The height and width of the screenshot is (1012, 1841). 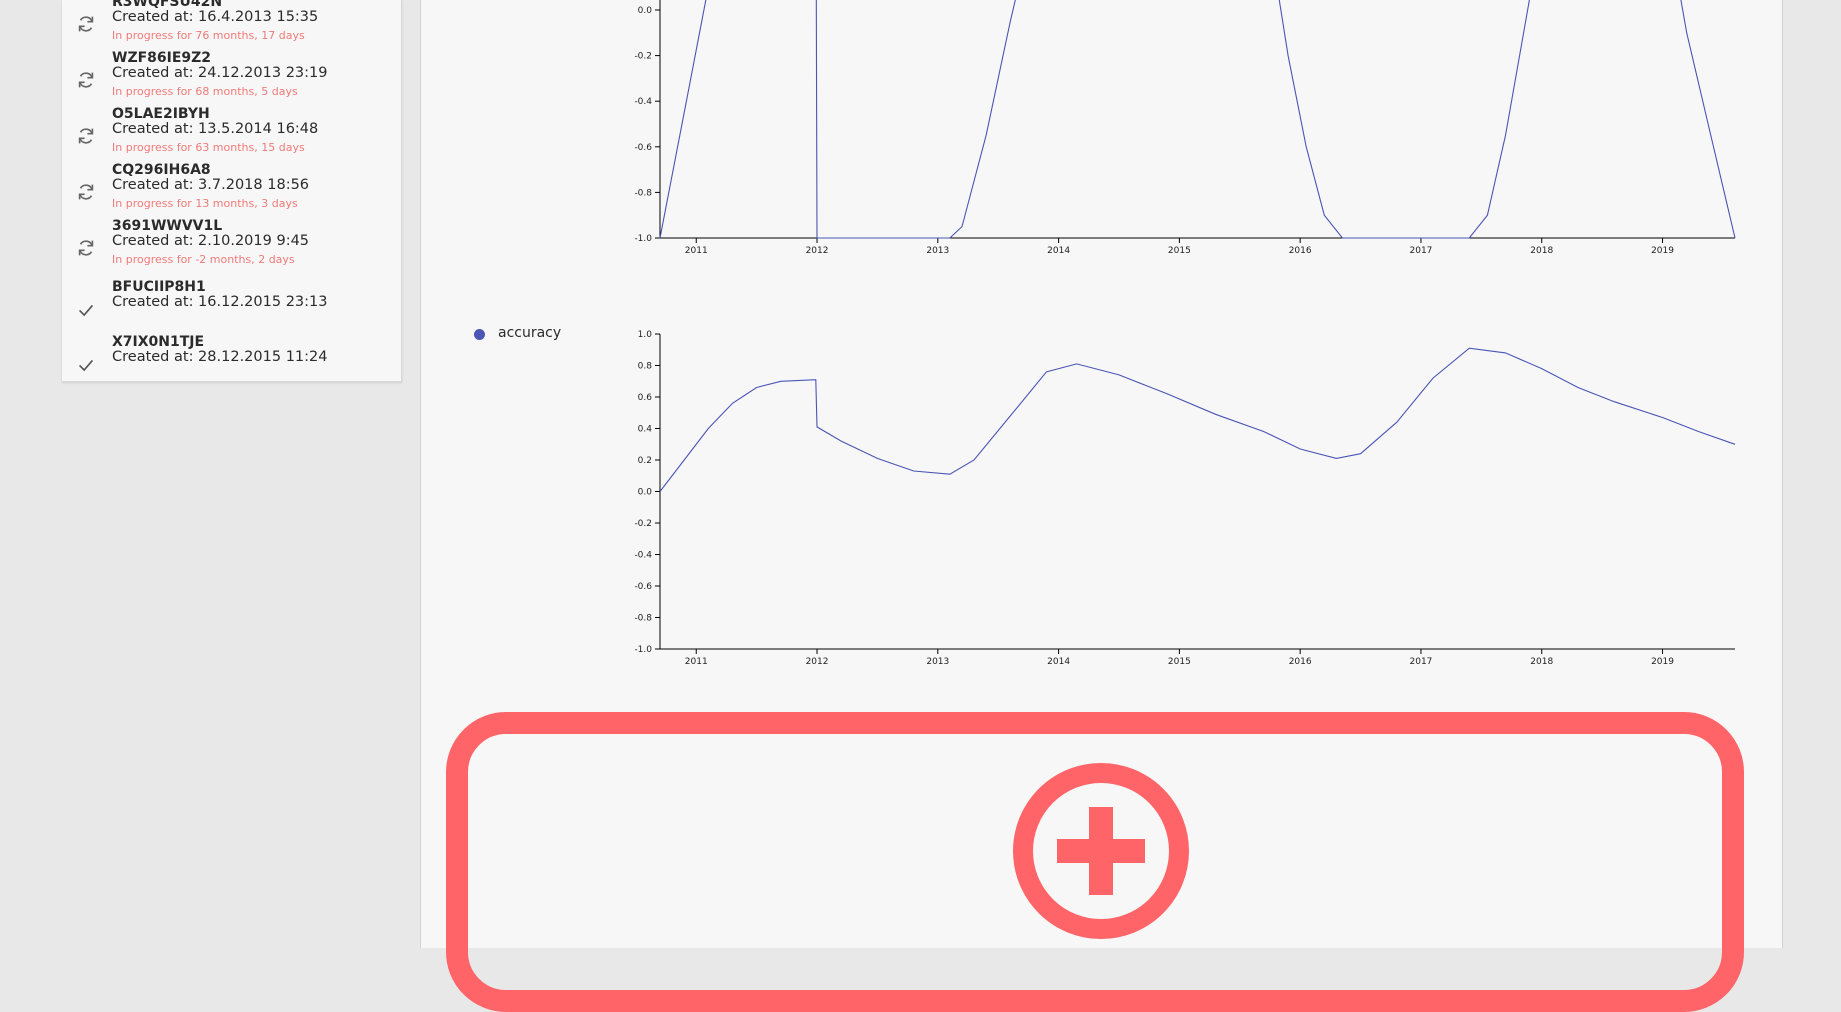 I want to click on y-tick-label: 0.4, so click(x=645, y=430).